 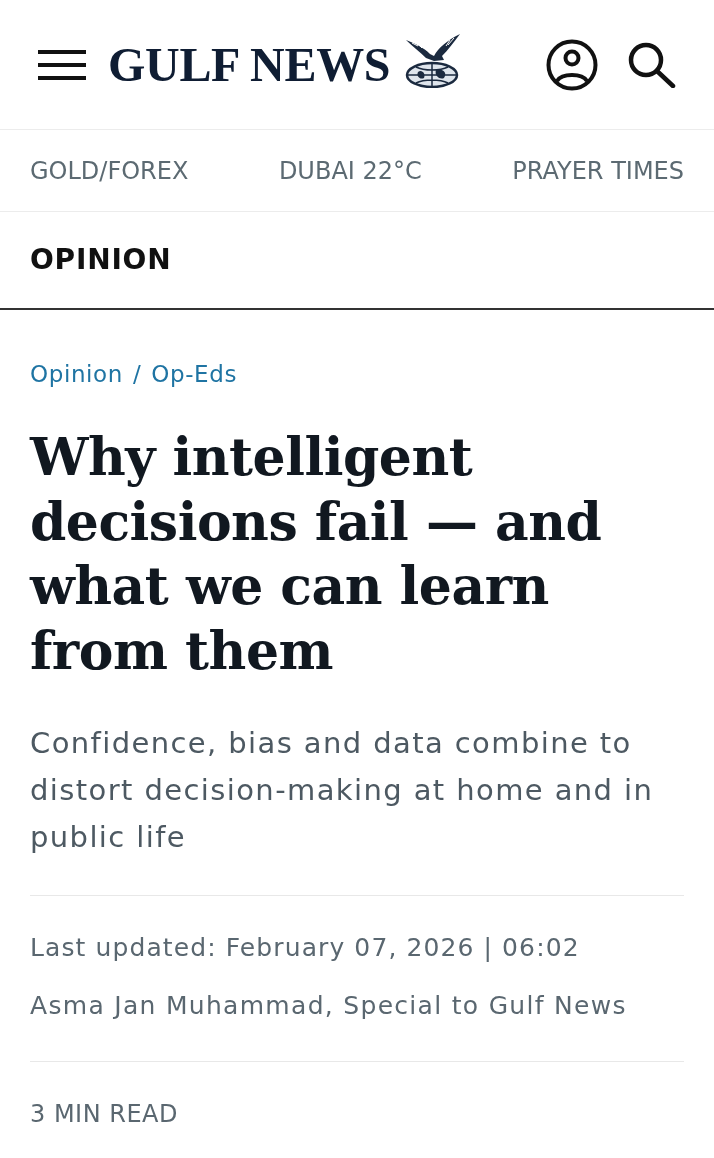 I want to click on user-icon, so click(x=572, y=64).